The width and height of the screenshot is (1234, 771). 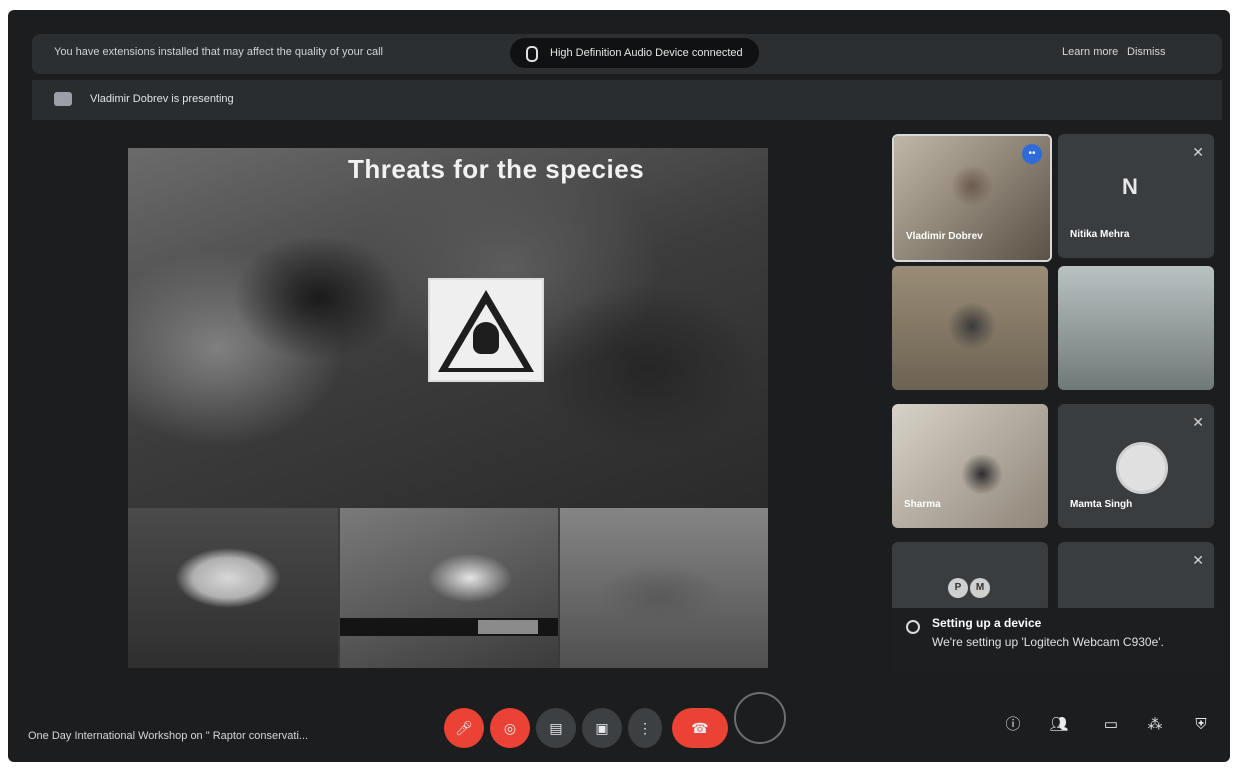 What do you see at coordinates (1111, 725) in the screenshot?
I see `chat-icon: ▭` at bounding box center [1111, 725].